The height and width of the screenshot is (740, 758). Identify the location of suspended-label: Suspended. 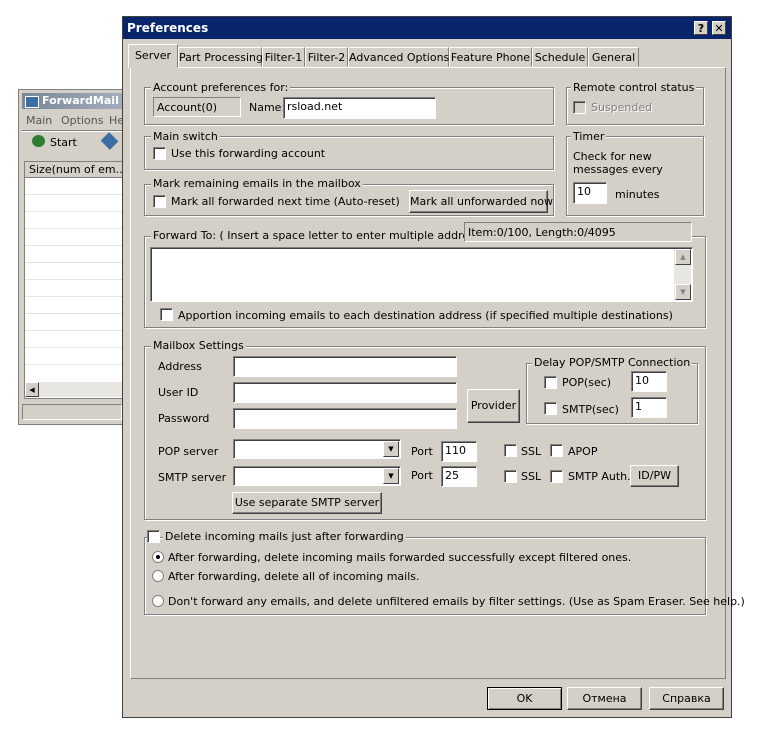
(622, 107).